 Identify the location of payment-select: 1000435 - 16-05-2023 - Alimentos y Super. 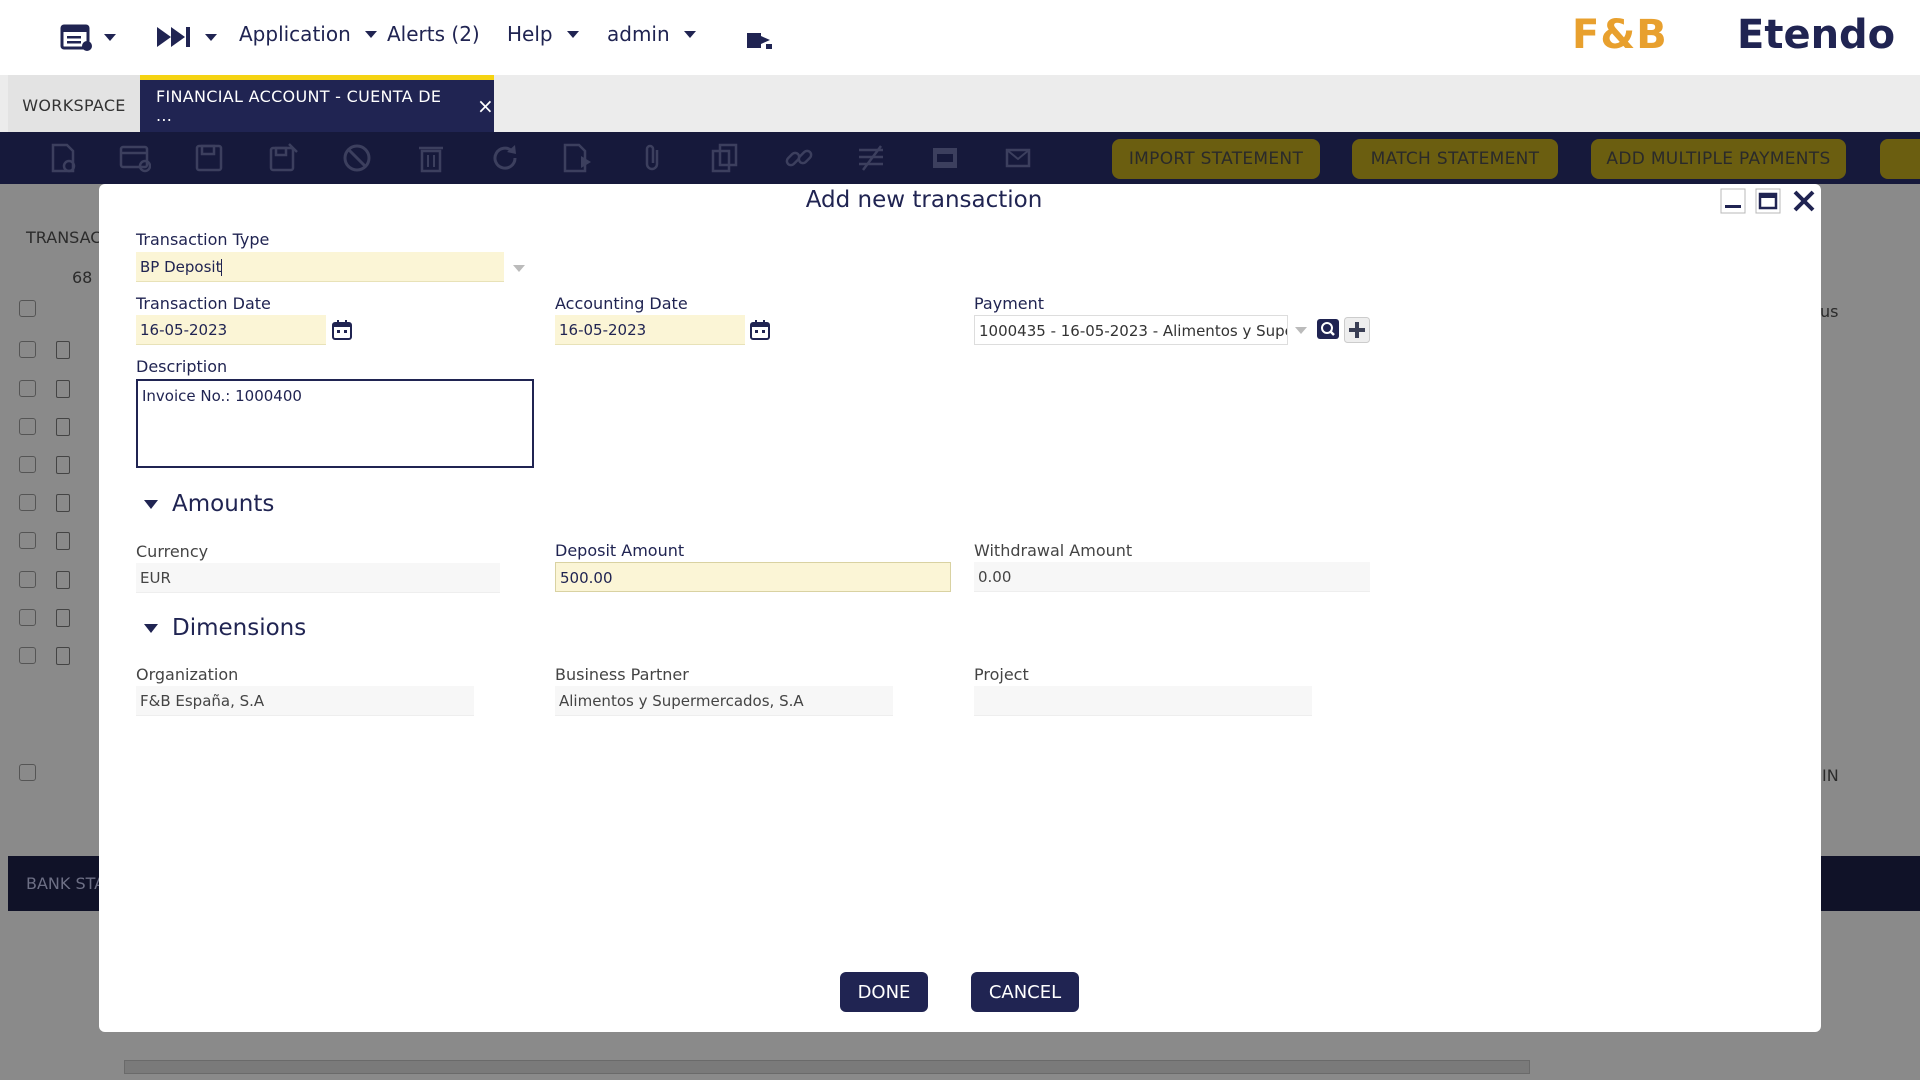
(1131, 330).